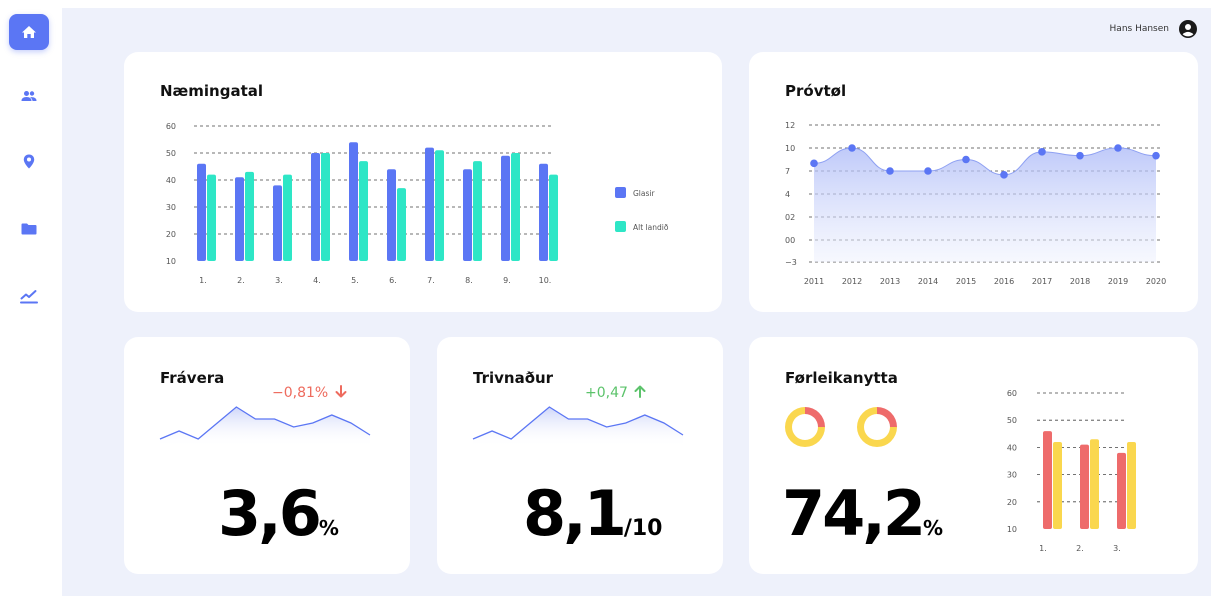  I want to click on location-pin-icon, so click(29, 161).